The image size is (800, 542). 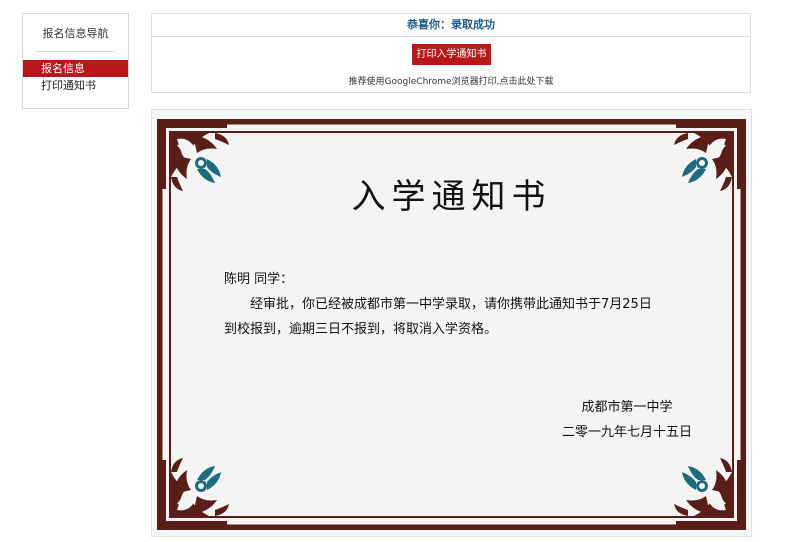 What do you see at coordinates (451, 25) in the screenshot?
I see `admission-status-header: 恭喜你：录取成功` at bounding box center [451, 25].